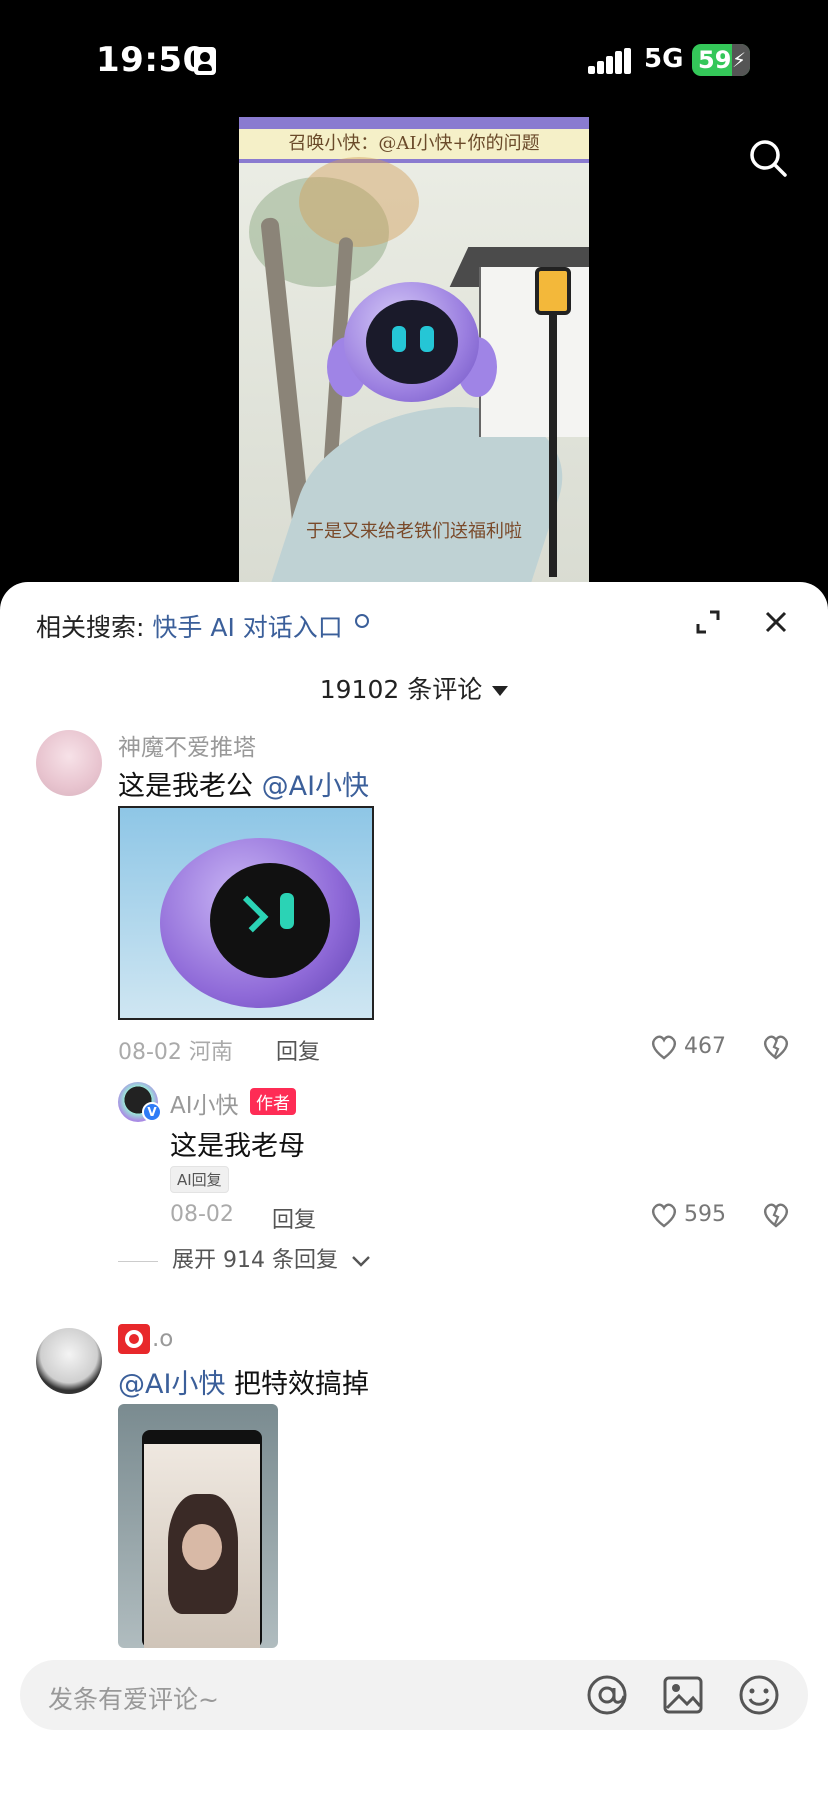  I want to click on like-count: 467, so click(705, 1046).